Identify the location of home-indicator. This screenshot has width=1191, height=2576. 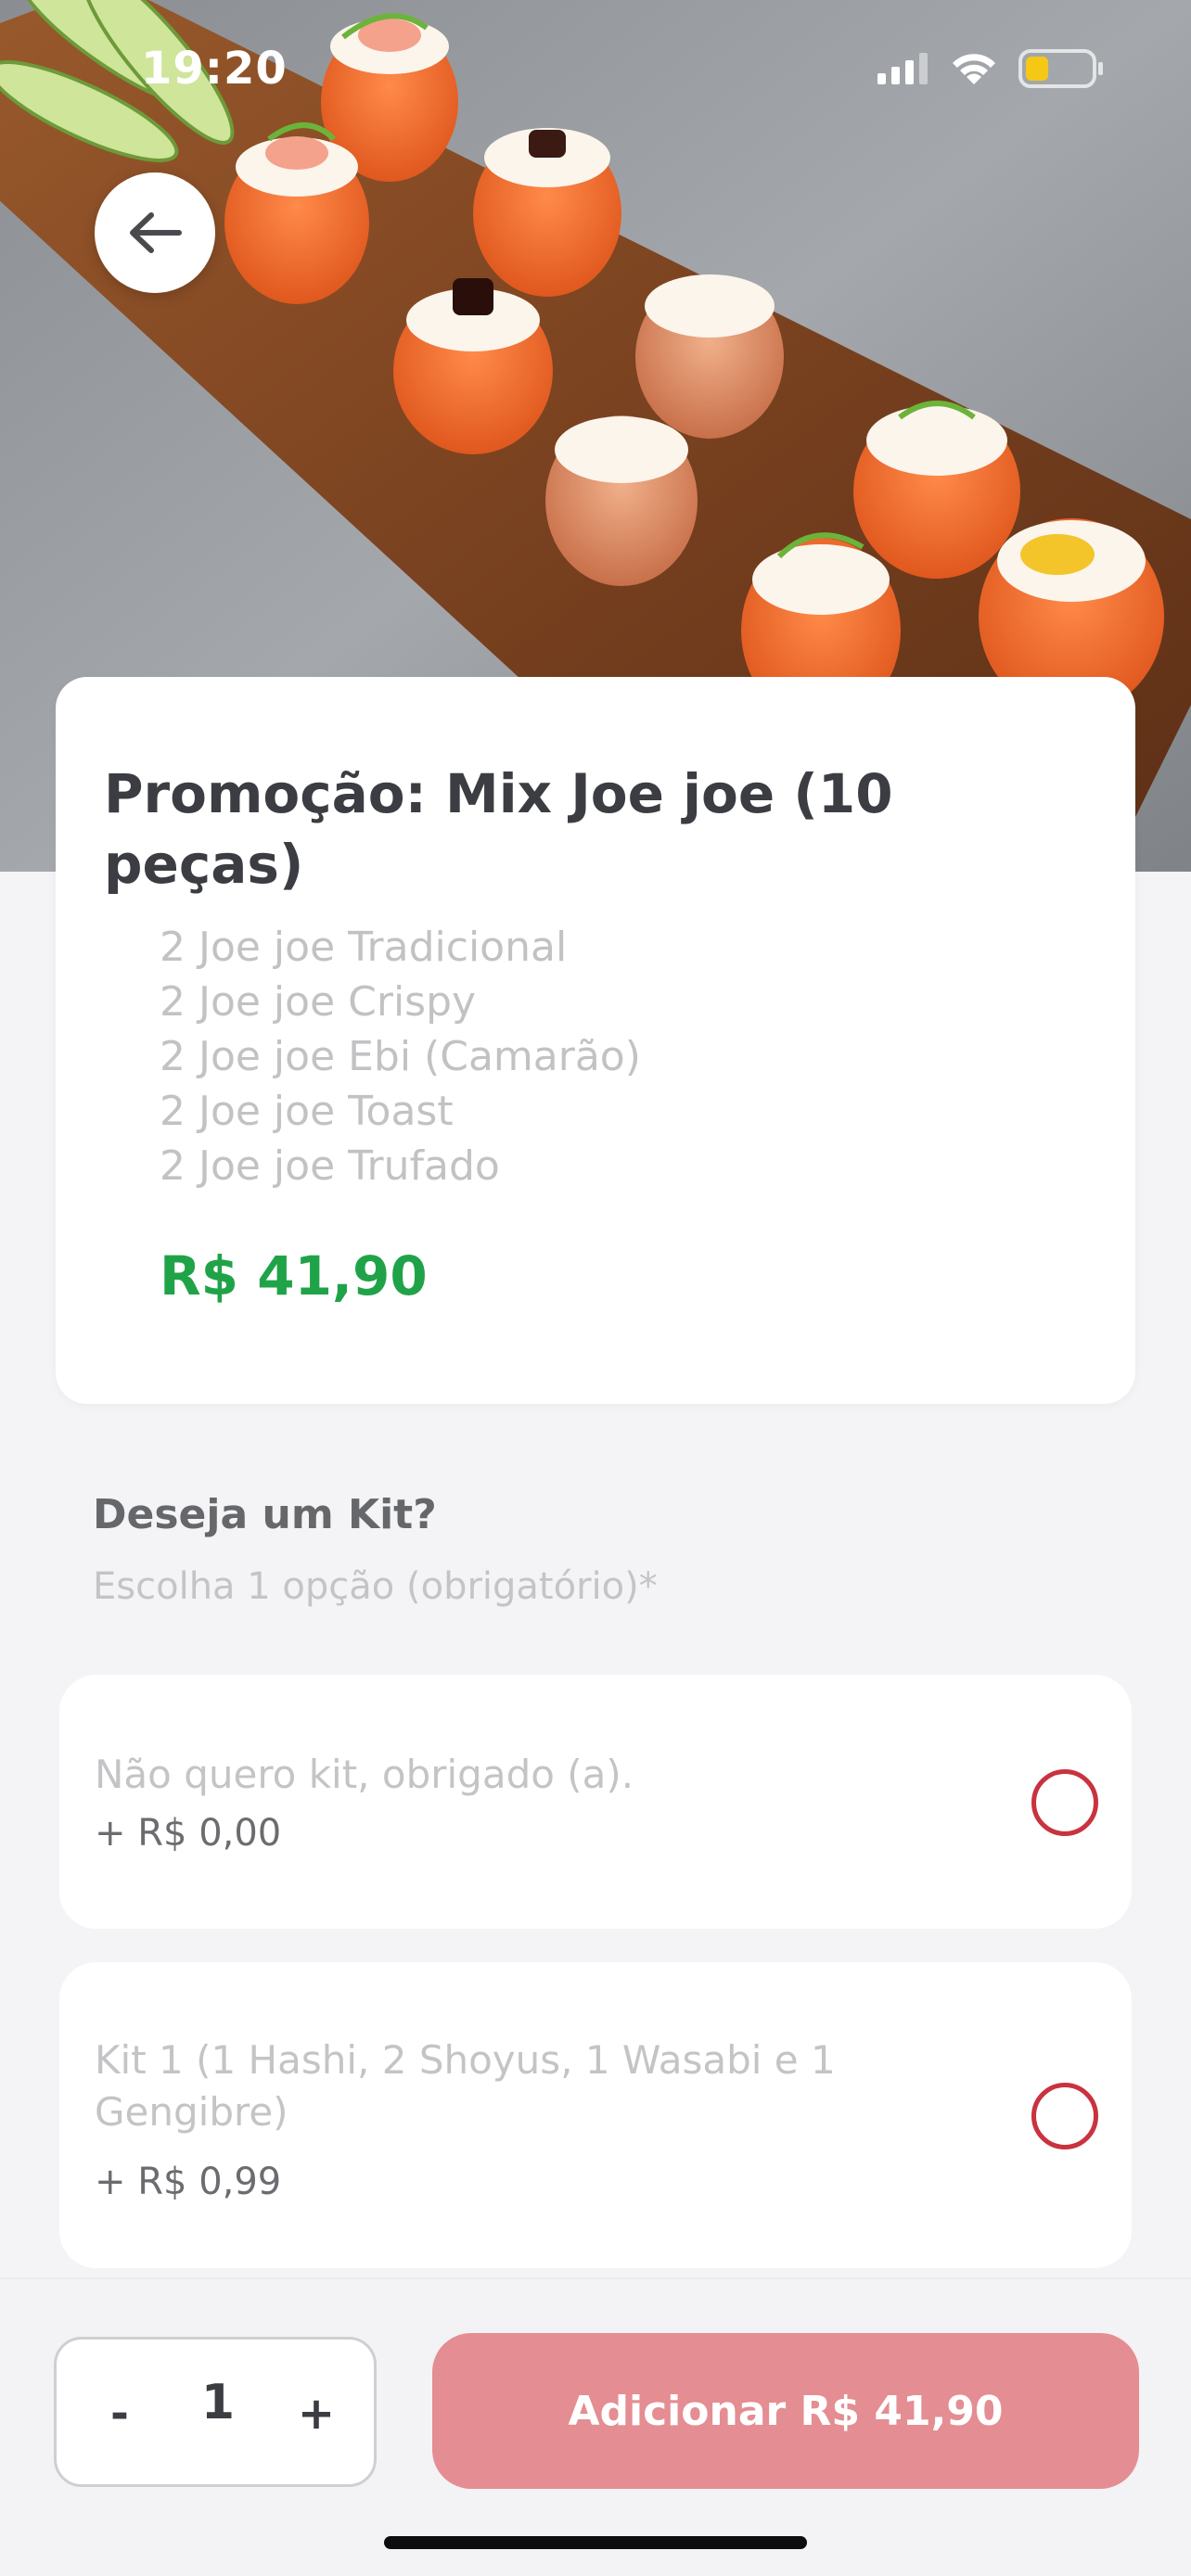
(595, 2542).